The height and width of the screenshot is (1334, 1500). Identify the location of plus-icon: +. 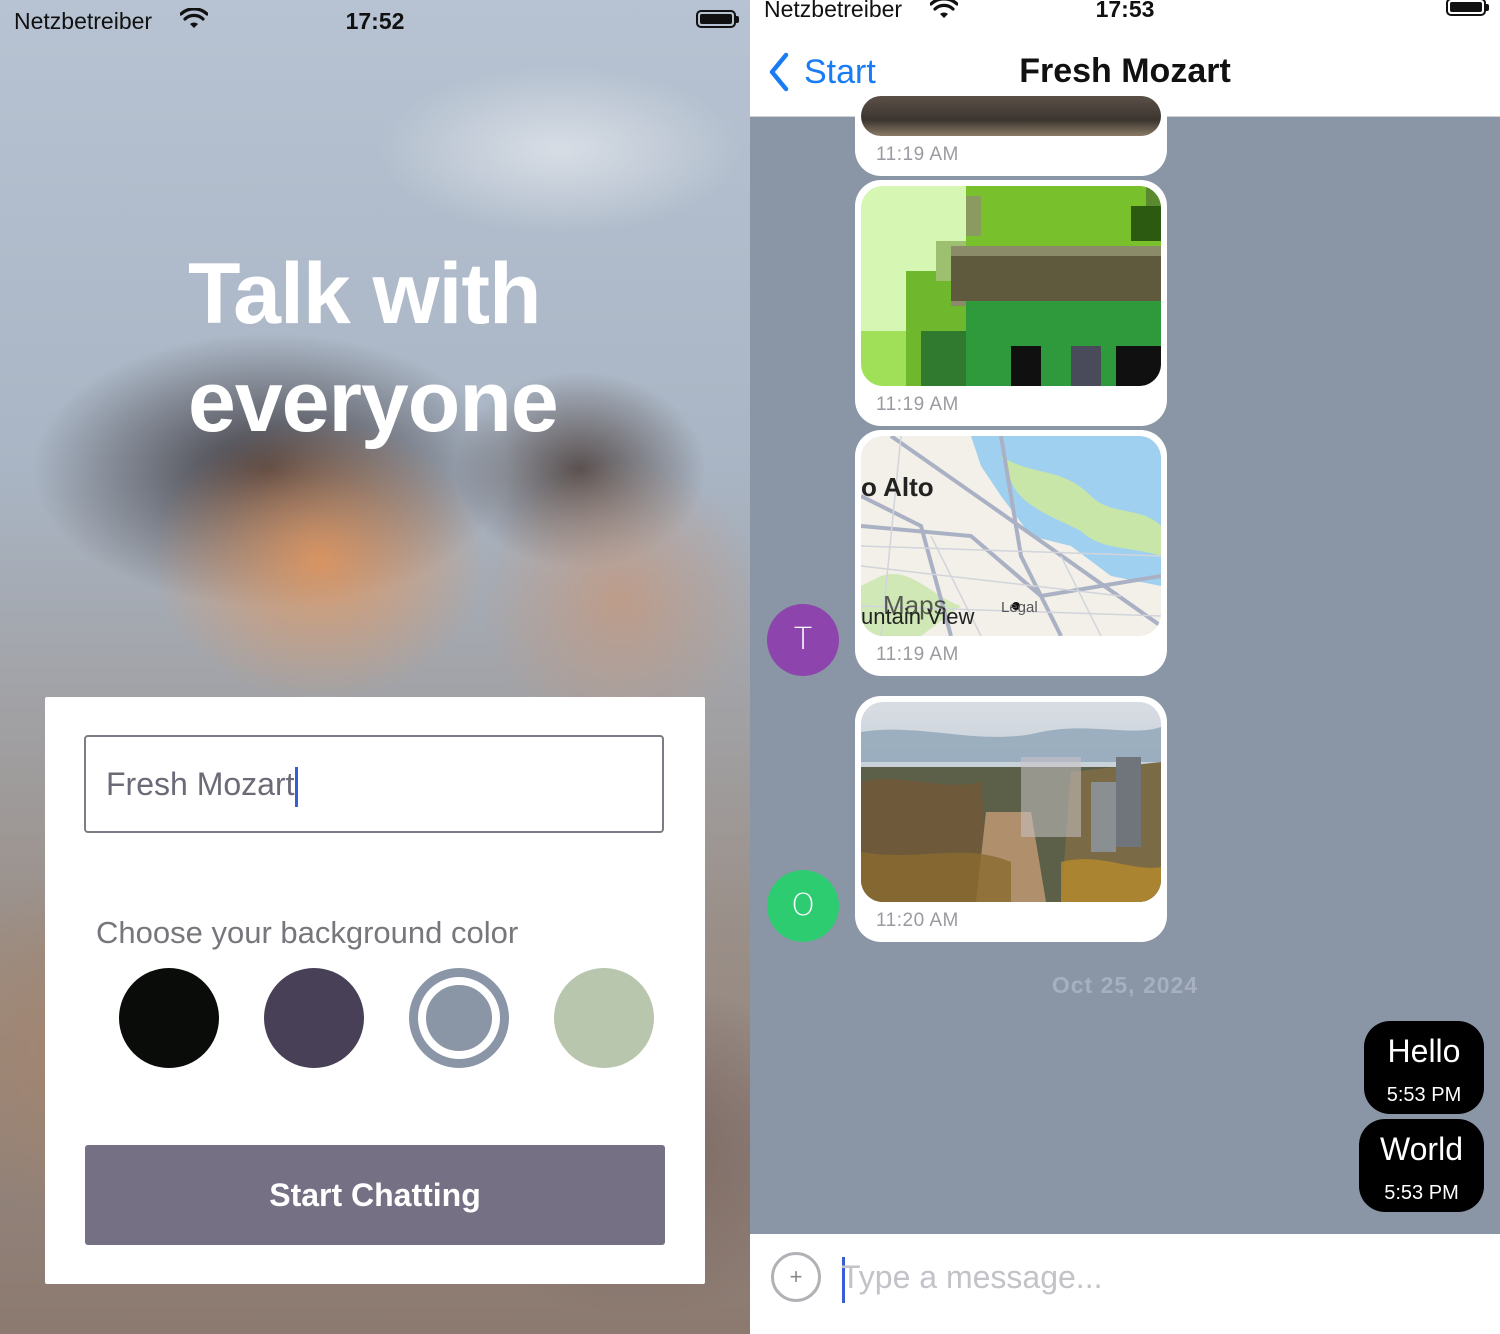
(796, 1276).